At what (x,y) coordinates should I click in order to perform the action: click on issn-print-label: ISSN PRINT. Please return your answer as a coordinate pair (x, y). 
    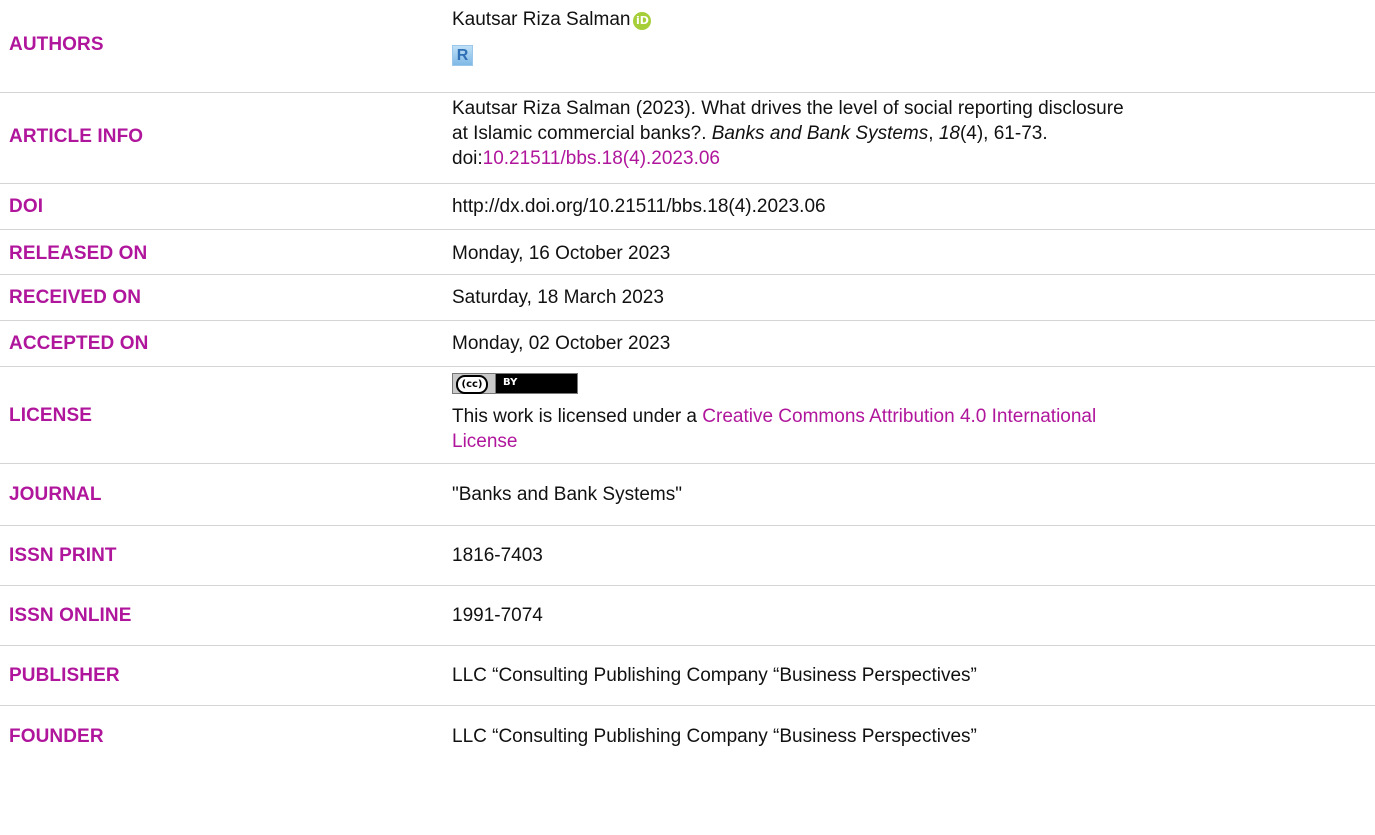
    Looking at the image, I should click on (63, 555).